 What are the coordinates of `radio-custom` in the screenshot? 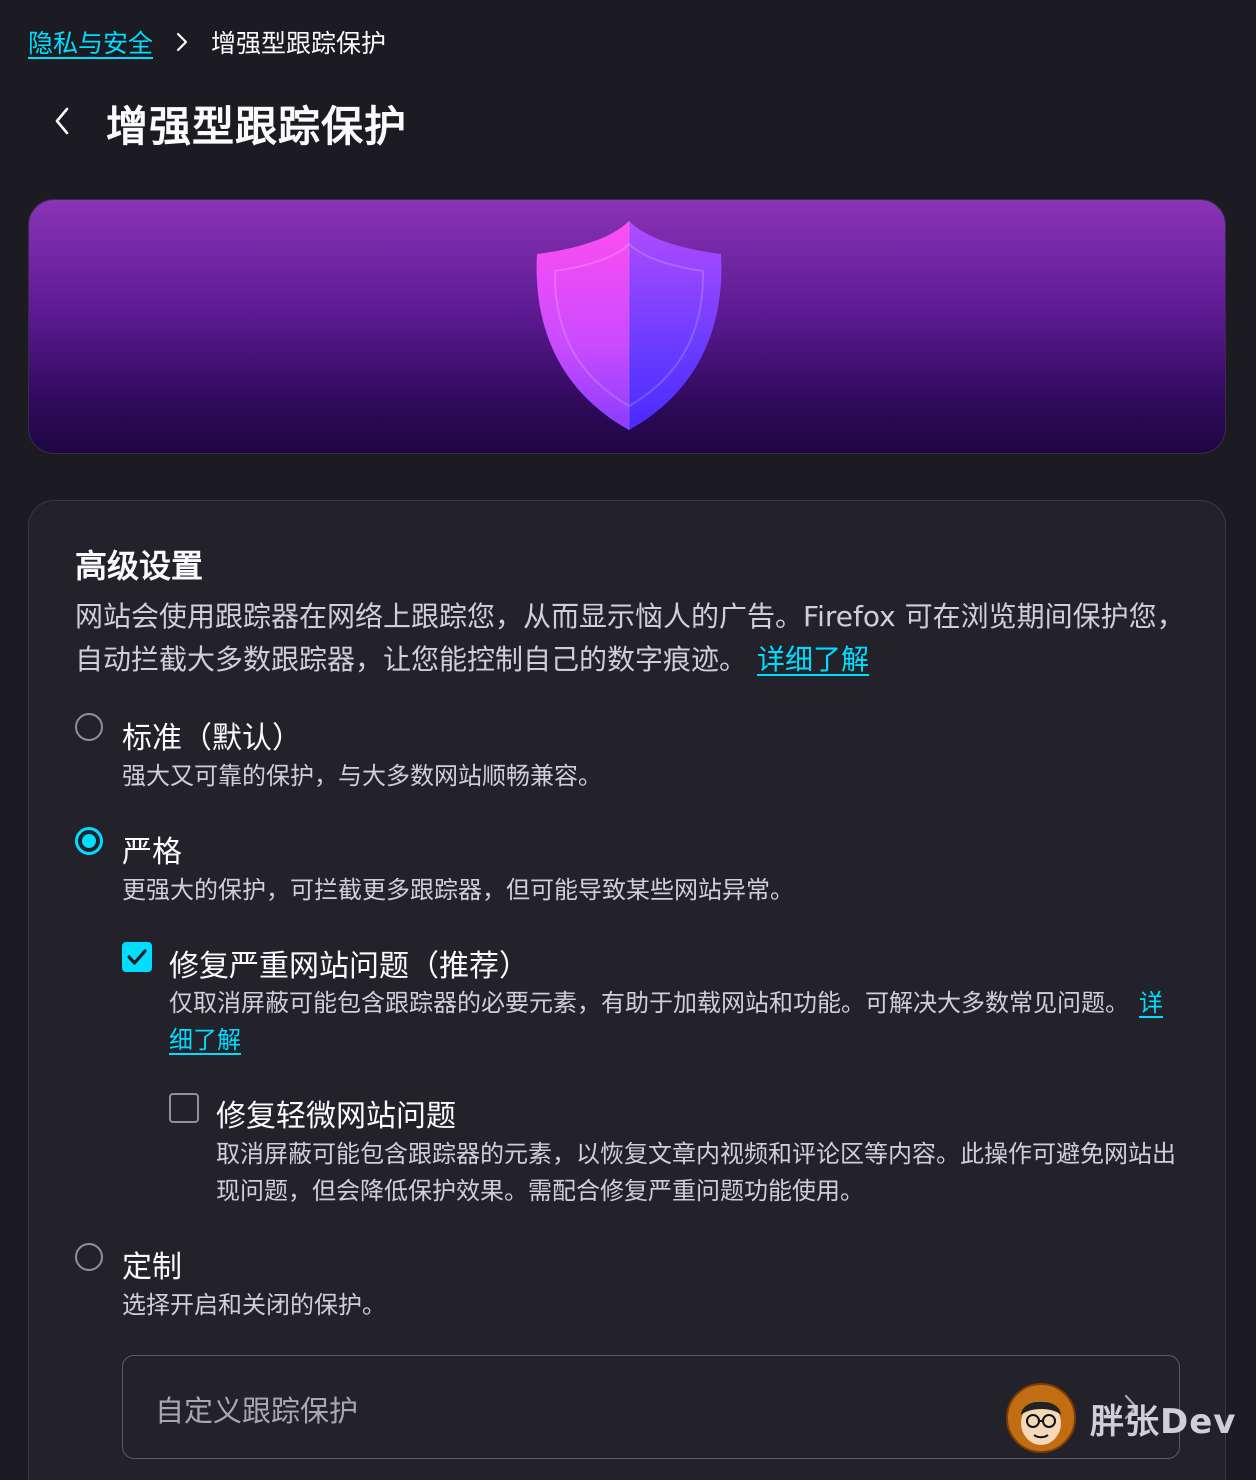 It's located at (89, 1257).